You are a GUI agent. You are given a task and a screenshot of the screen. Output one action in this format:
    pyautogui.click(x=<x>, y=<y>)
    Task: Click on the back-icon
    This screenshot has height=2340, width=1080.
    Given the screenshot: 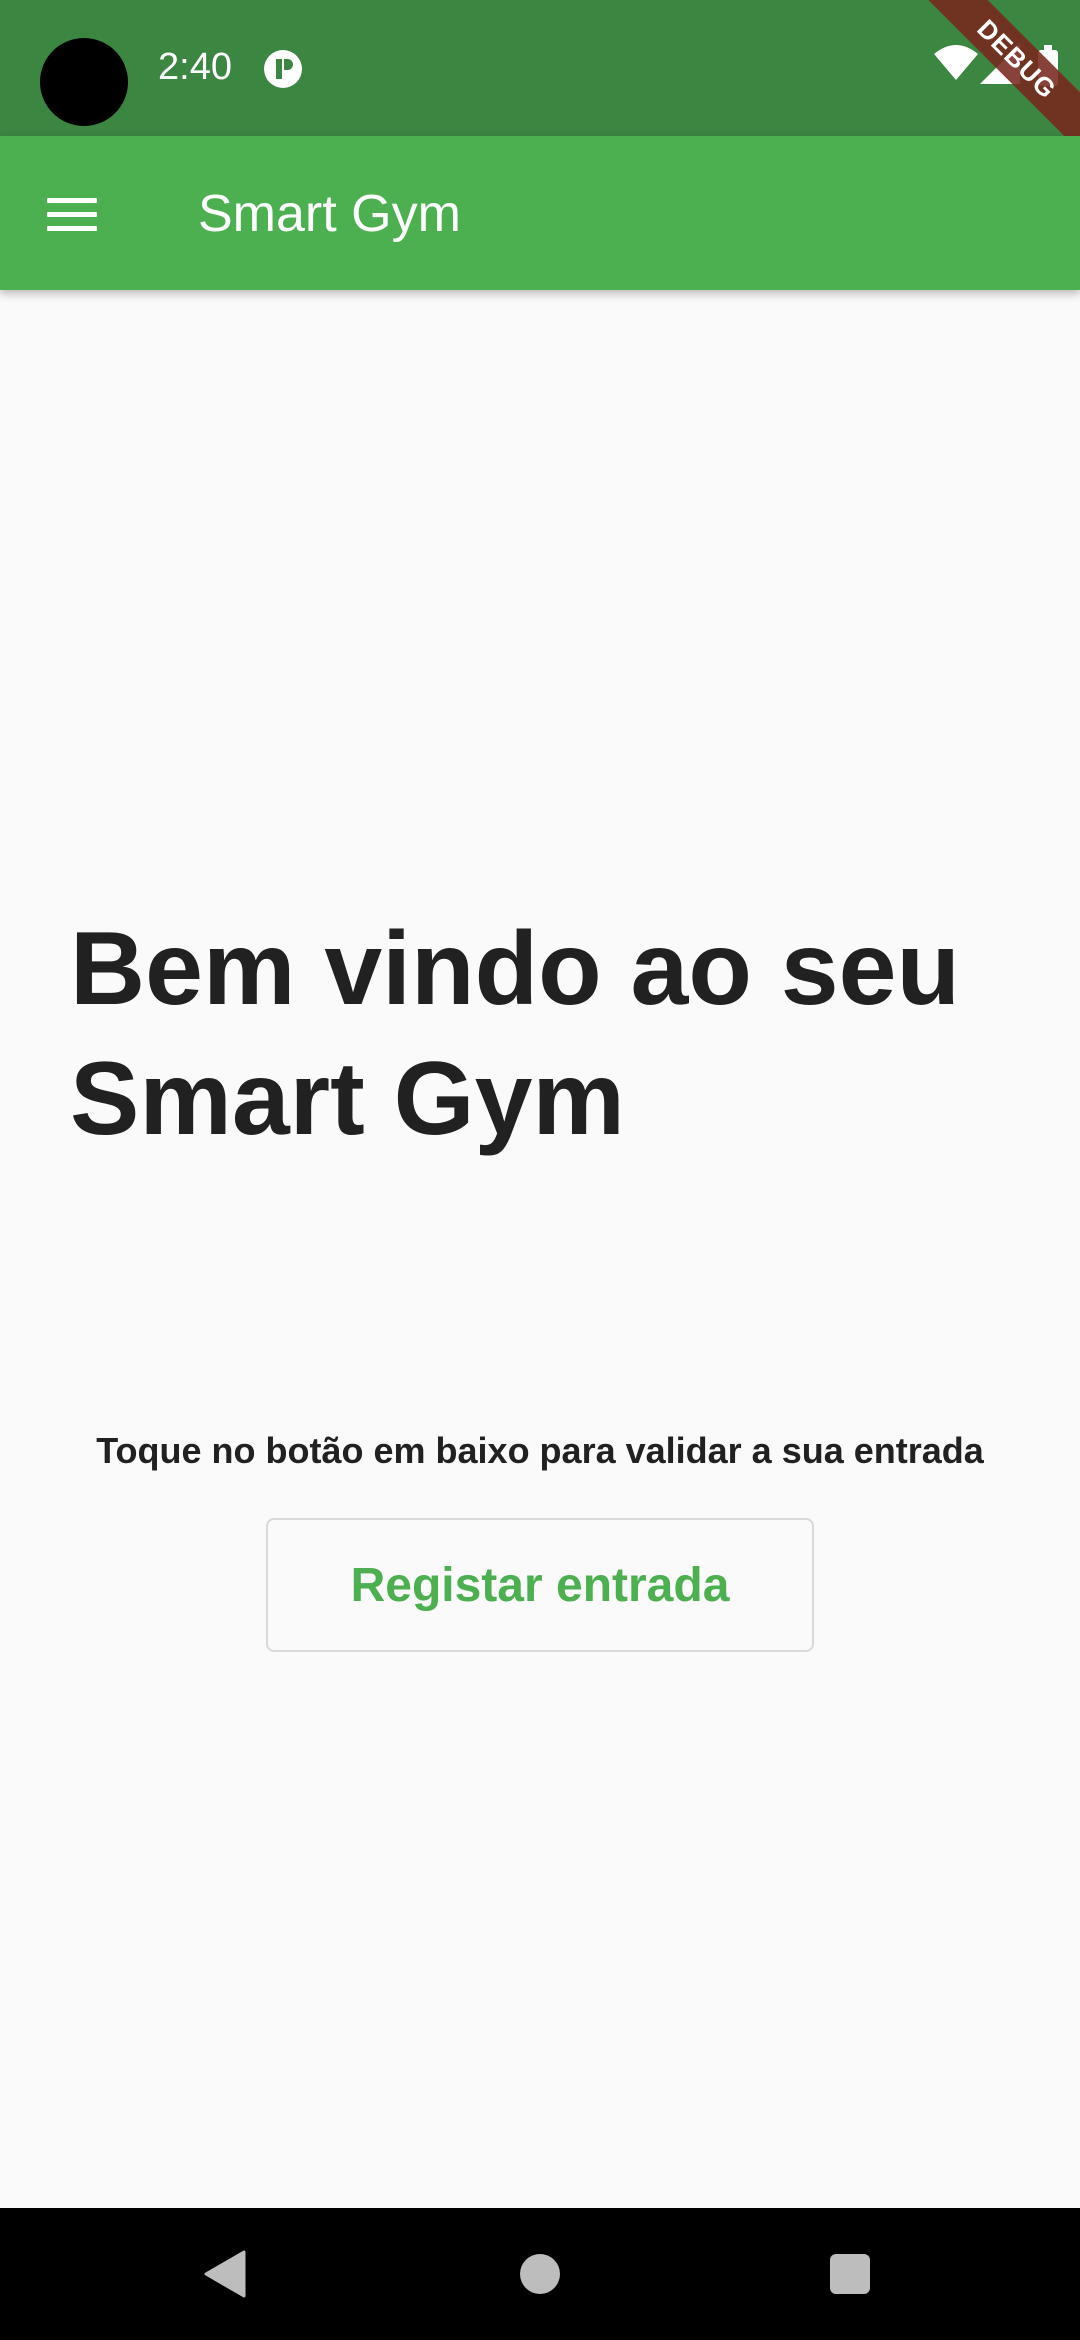 What is the action you would take?
    pyautogui.click(x=226, y=2274)
    